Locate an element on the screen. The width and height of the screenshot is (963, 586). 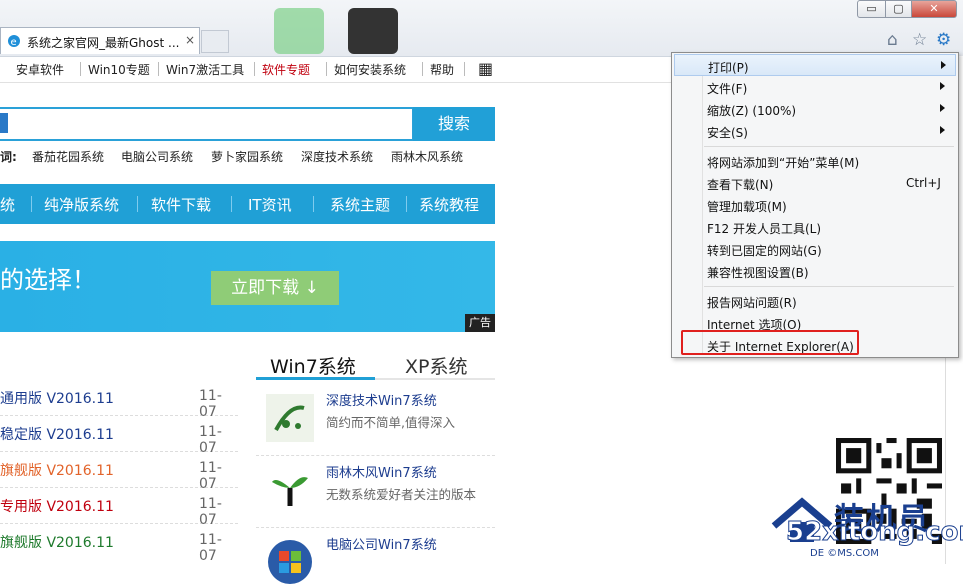
menu-item-label: F12 开发人员工具(L) is located at coordinates (764, 229).